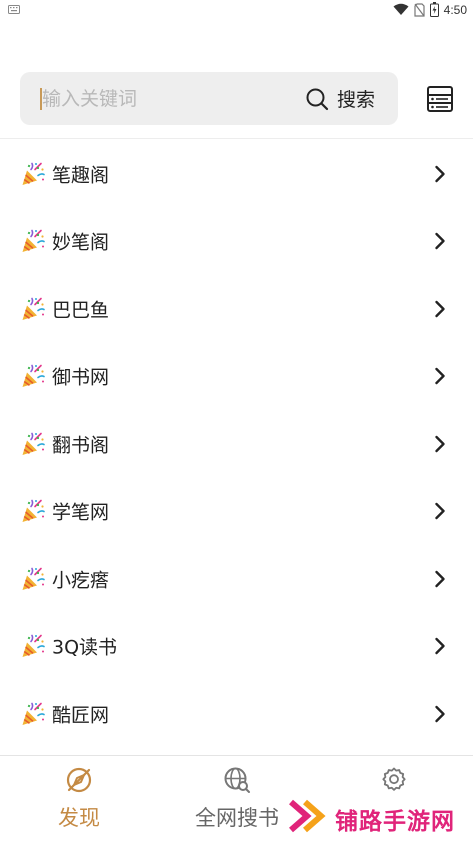 The height and width of the screenshot is (842, 473). Describe the element at coordinates (440, 99) in the screenshot. I see `list-view-icon` at that location.